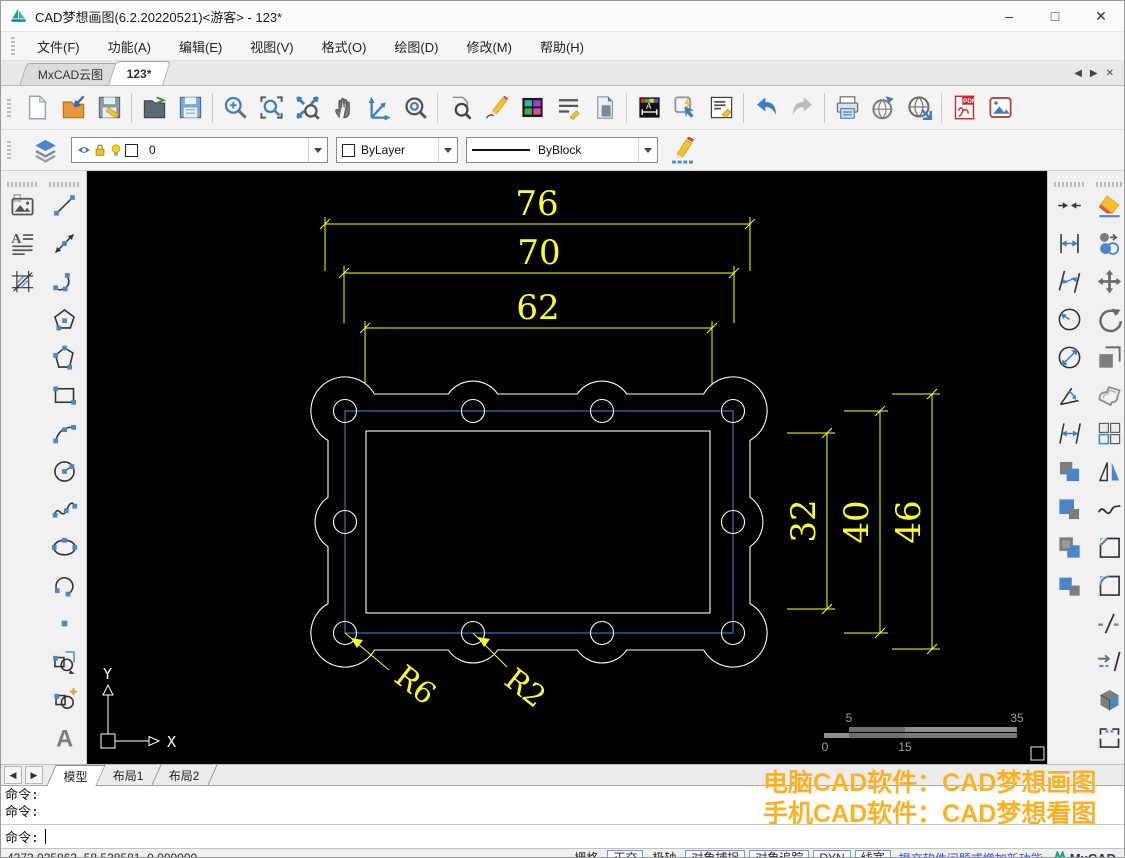 The width and height of the screenshot is (1125, 858). What do you see at coordinates (199, 150) in the screenshot?
I see `layer-select: 0` at bounding box center [199, 150].